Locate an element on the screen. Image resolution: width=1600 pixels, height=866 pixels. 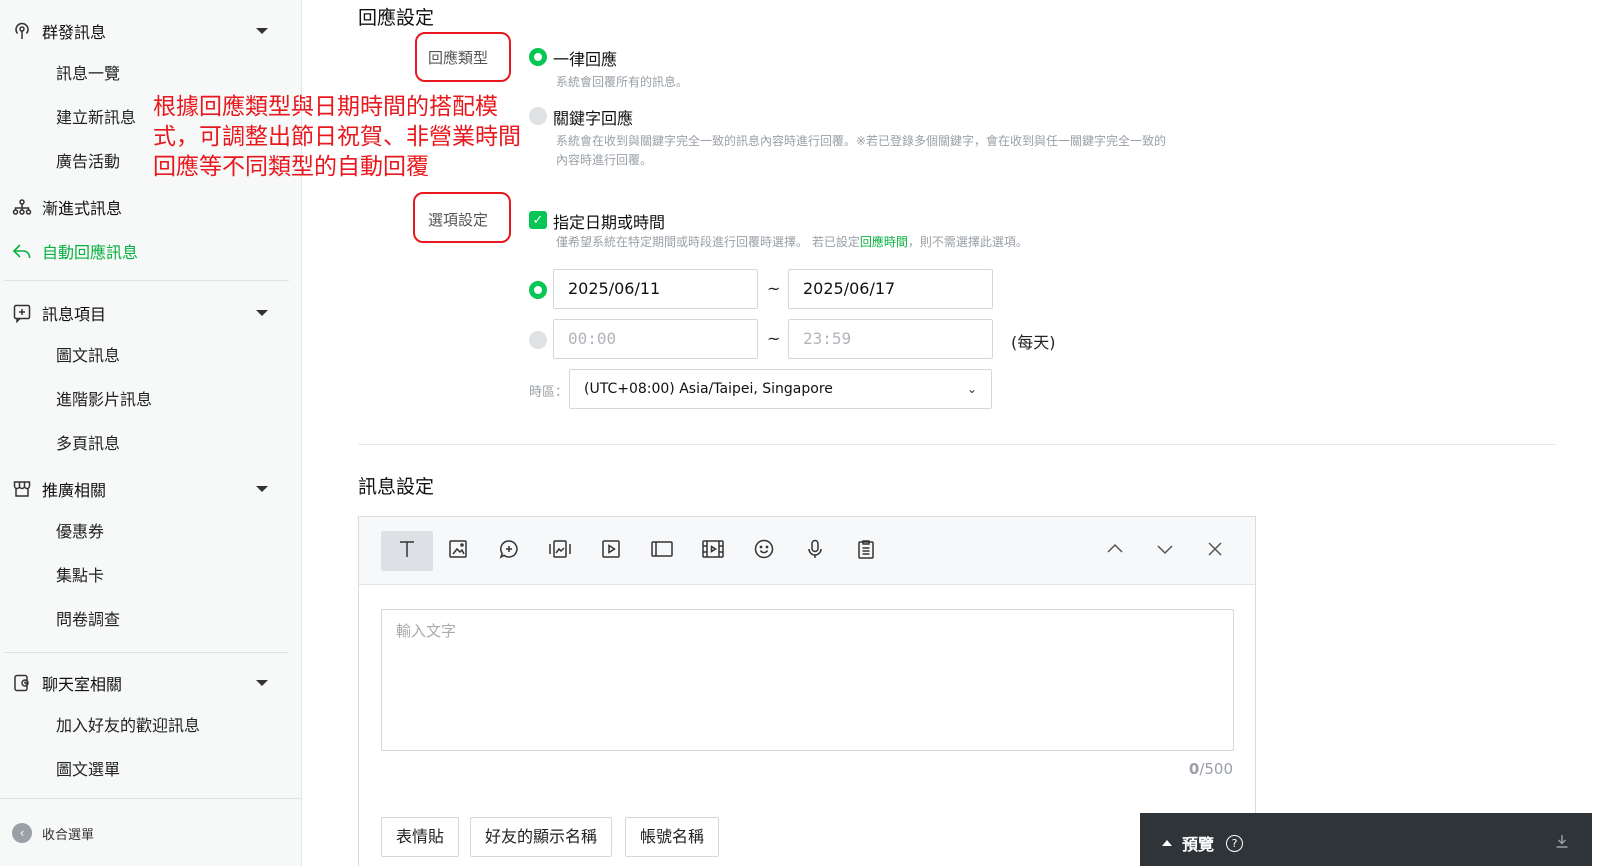
radio-reply-keyword is located at coordinates (538, 116).